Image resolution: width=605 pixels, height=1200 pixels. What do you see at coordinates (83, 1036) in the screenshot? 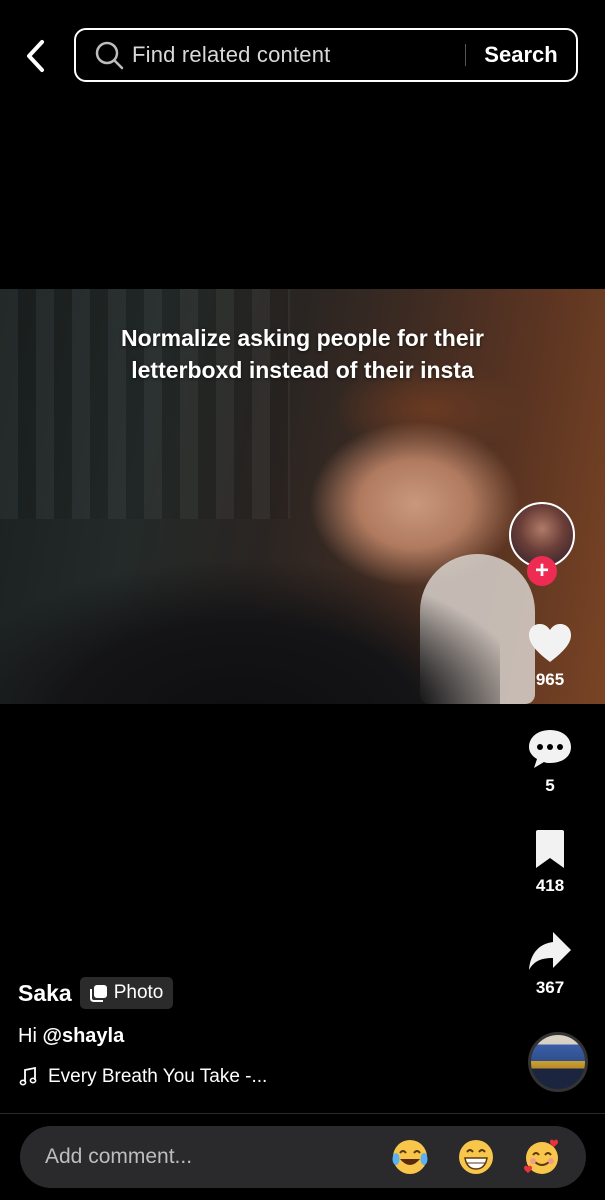
I see `mention-link: @shayla` at bounding box center [83, 1036].